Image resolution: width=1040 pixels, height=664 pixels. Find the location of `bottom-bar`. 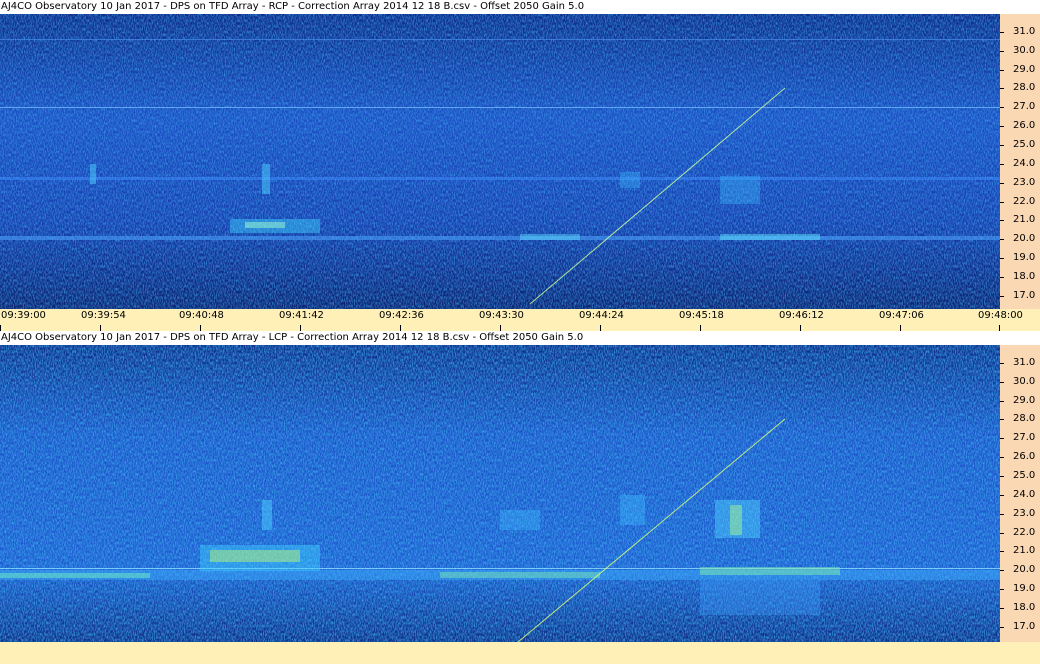

bottom-bar is located at coordinates (520, 653).